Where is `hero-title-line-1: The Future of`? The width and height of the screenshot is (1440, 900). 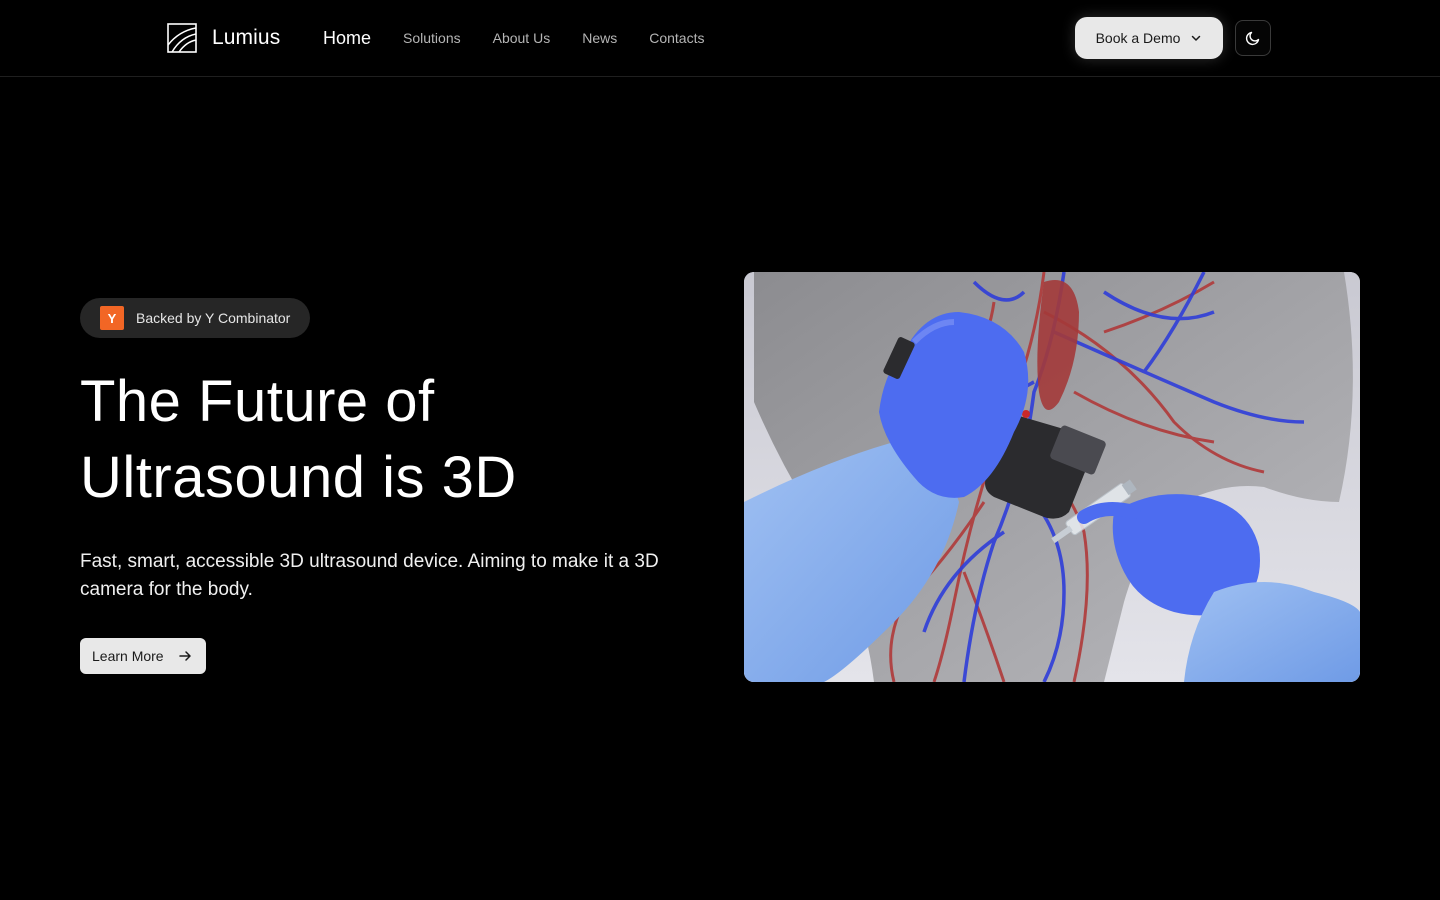
hero-title-line-1: The Future of is located at coordinates (257, 401).